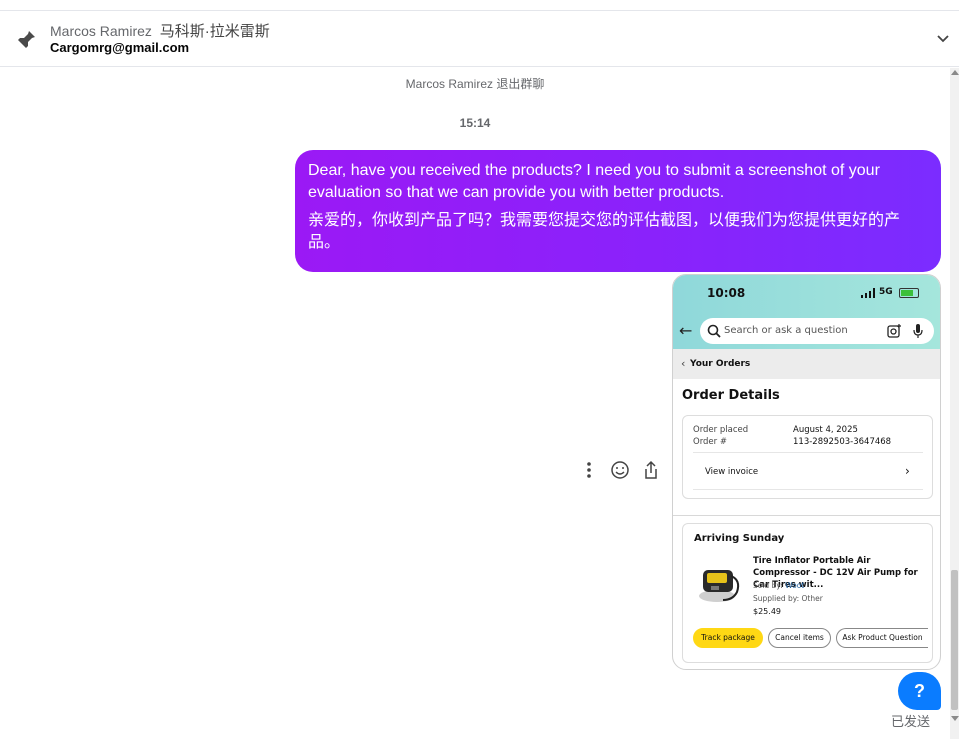 The image size is (959, 739). Describe the element at coordinates (604, 231) in the screenshot. I see `message-text-cn: 亲爱的，你收到产品了吗？我需要您提交您的评估截图，以便我们为您提供更好的产品。` at that location.